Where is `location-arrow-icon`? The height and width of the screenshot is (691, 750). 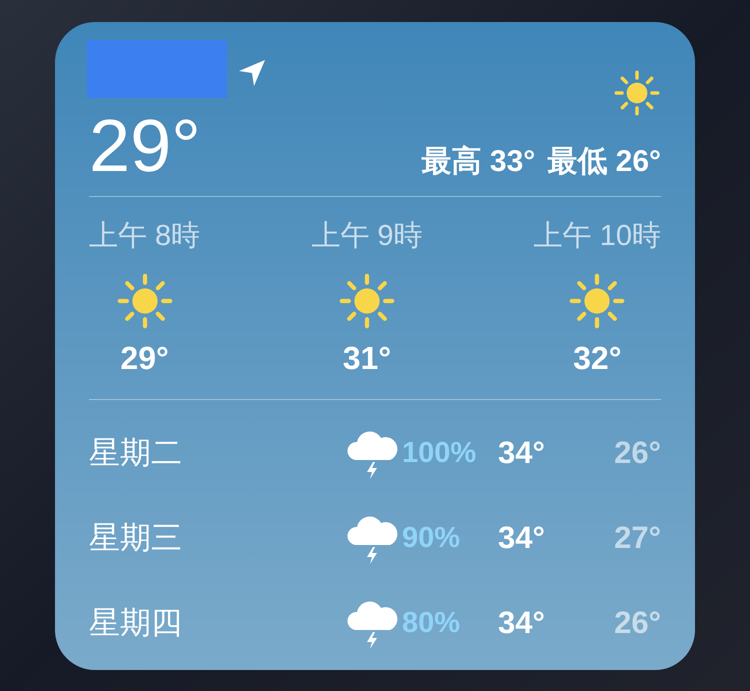 location-arrow-icon is located at coordinates (252, 73).